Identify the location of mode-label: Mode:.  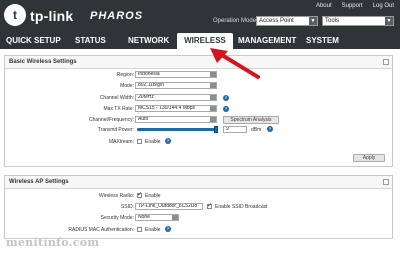
(127, 86).